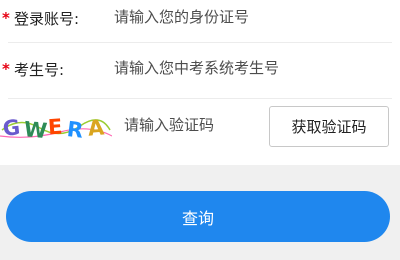 This screenshot has width=400, height=260. I want to click on captcha-char: A, so click(96, 127).